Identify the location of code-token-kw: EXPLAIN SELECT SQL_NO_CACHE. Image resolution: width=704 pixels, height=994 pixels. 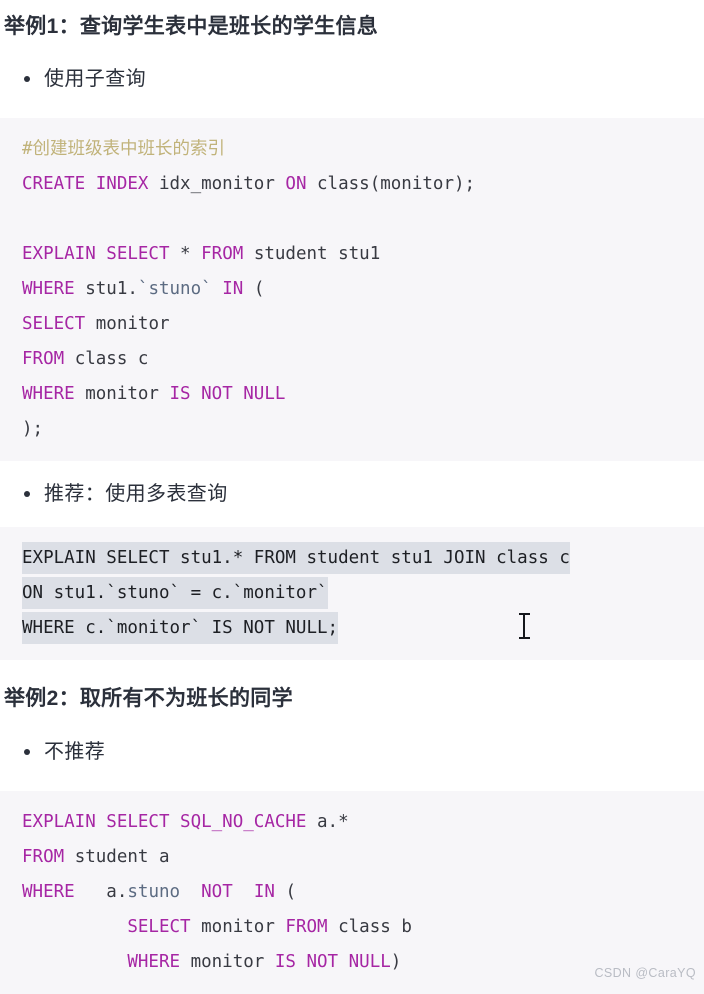
(170, 821).